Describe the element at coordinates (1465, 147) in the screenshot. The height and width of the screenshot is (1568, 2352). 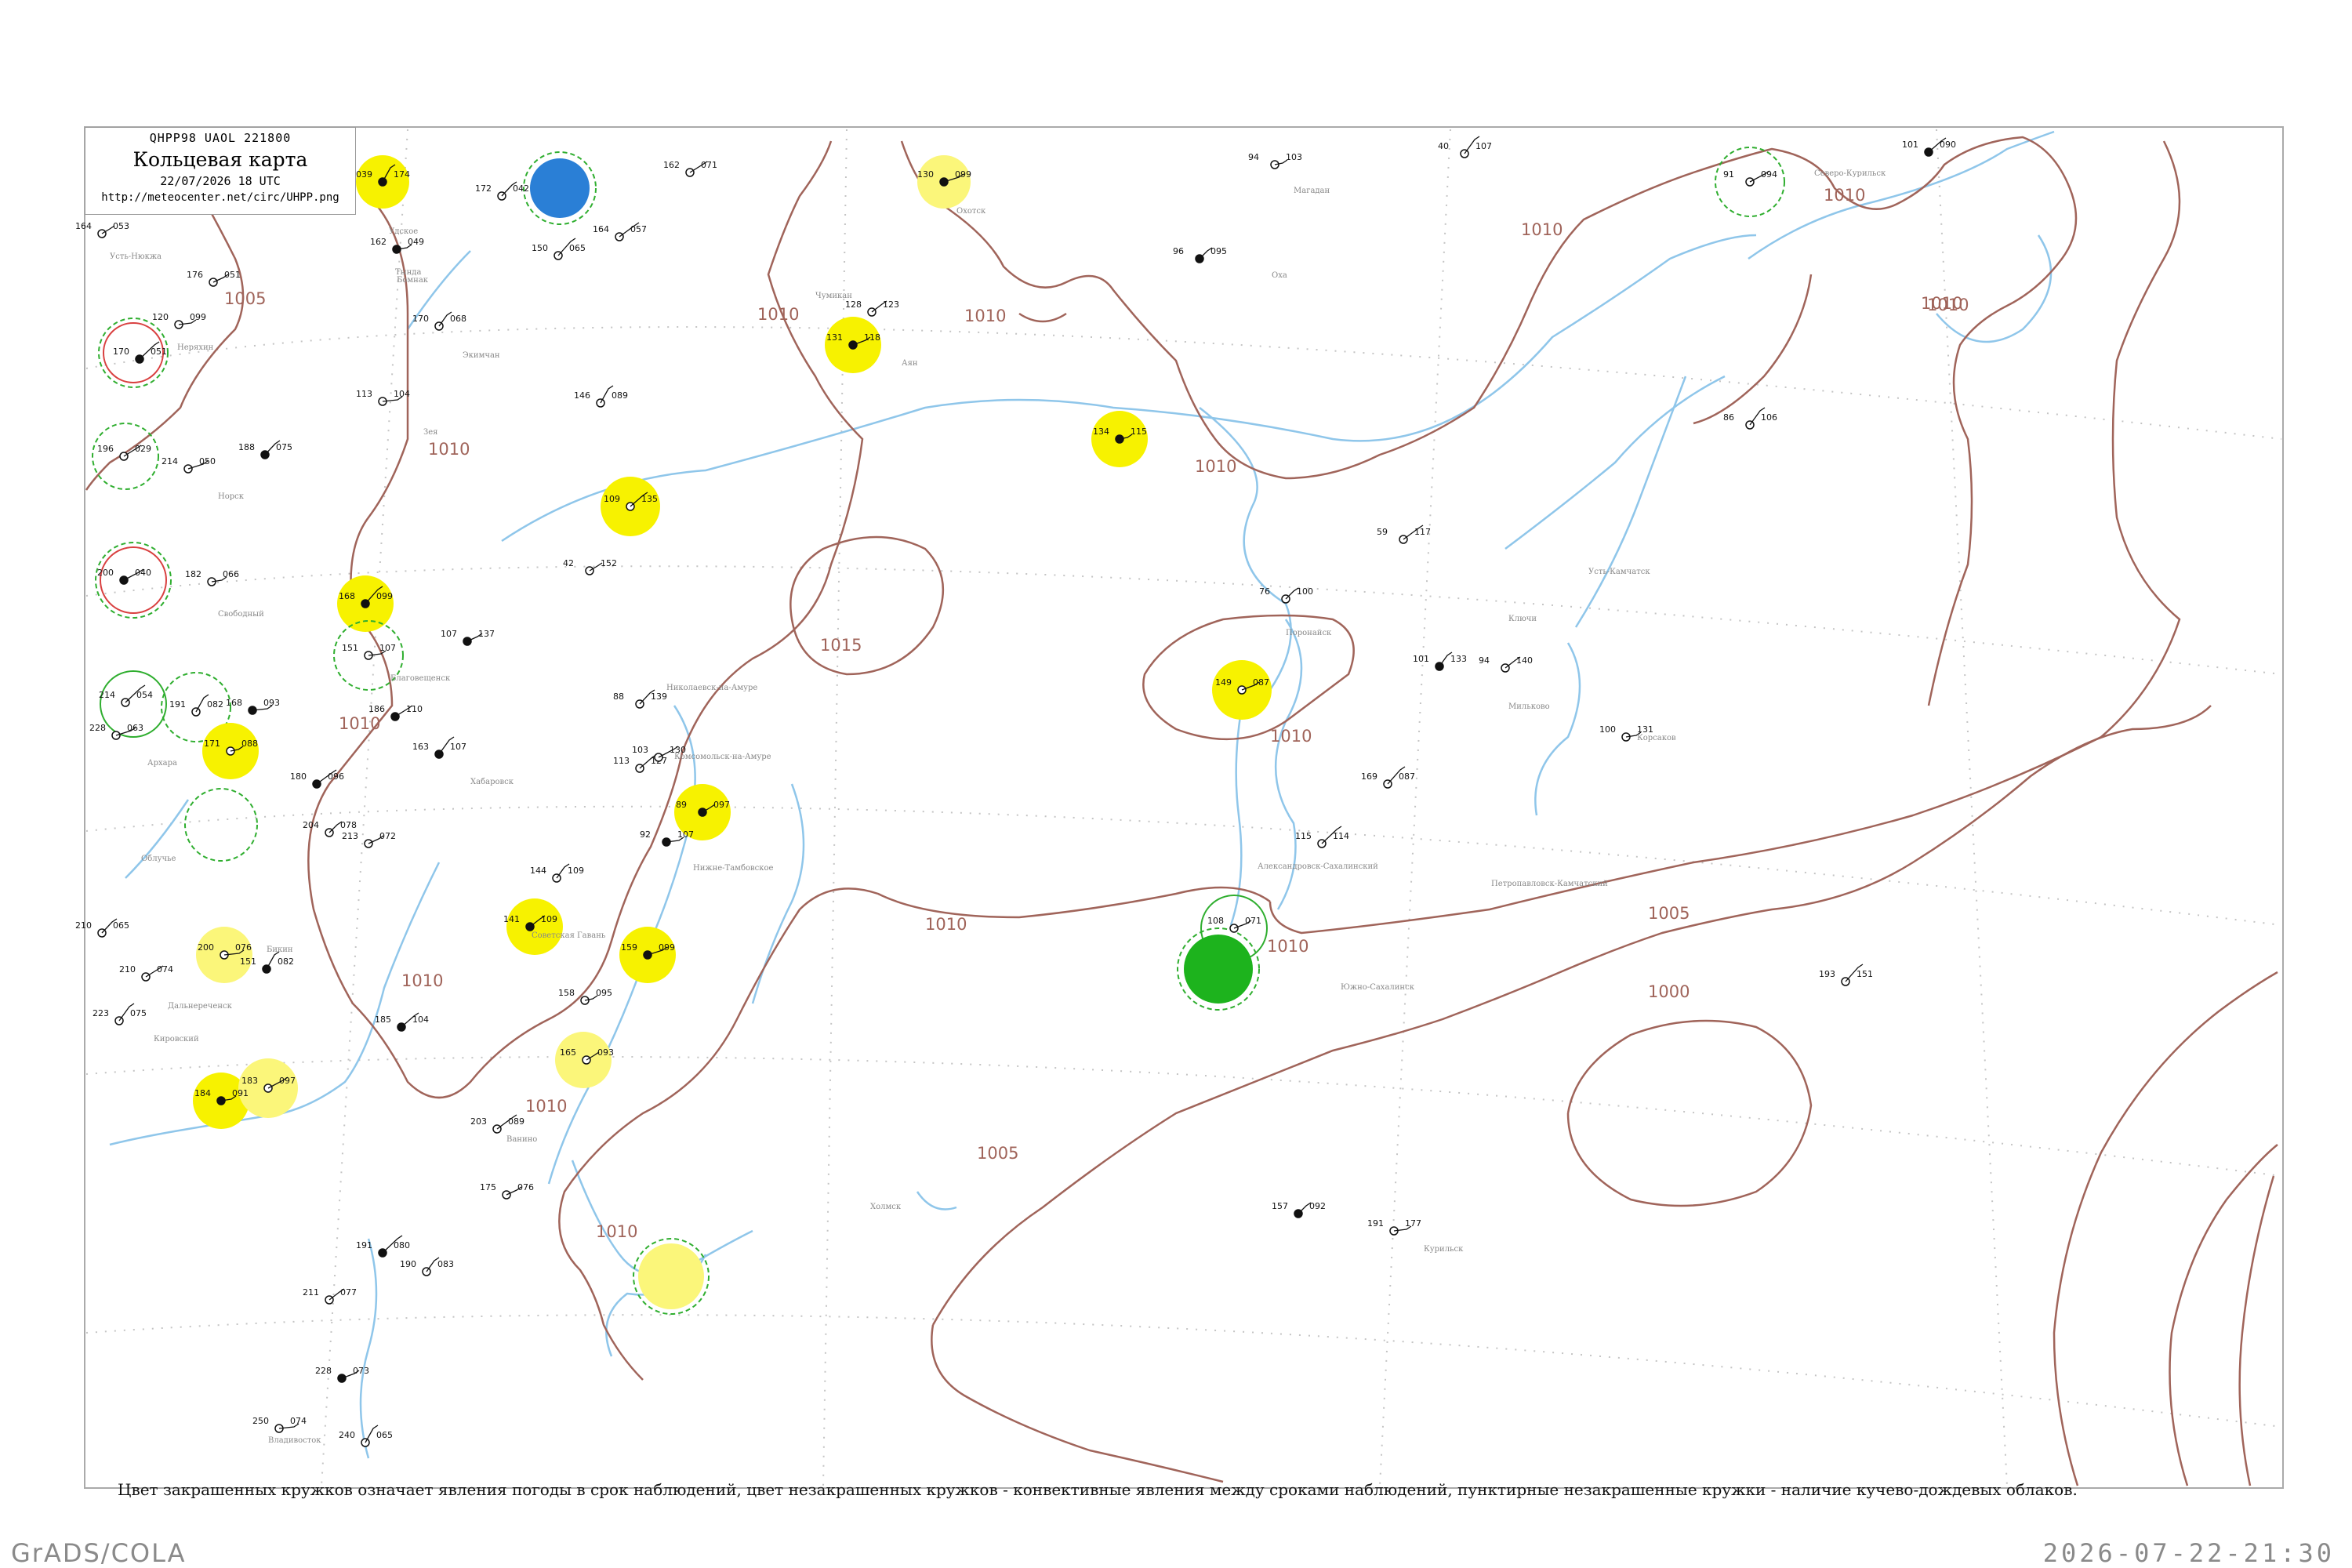
I see `station-plot: 107 40` at that location.